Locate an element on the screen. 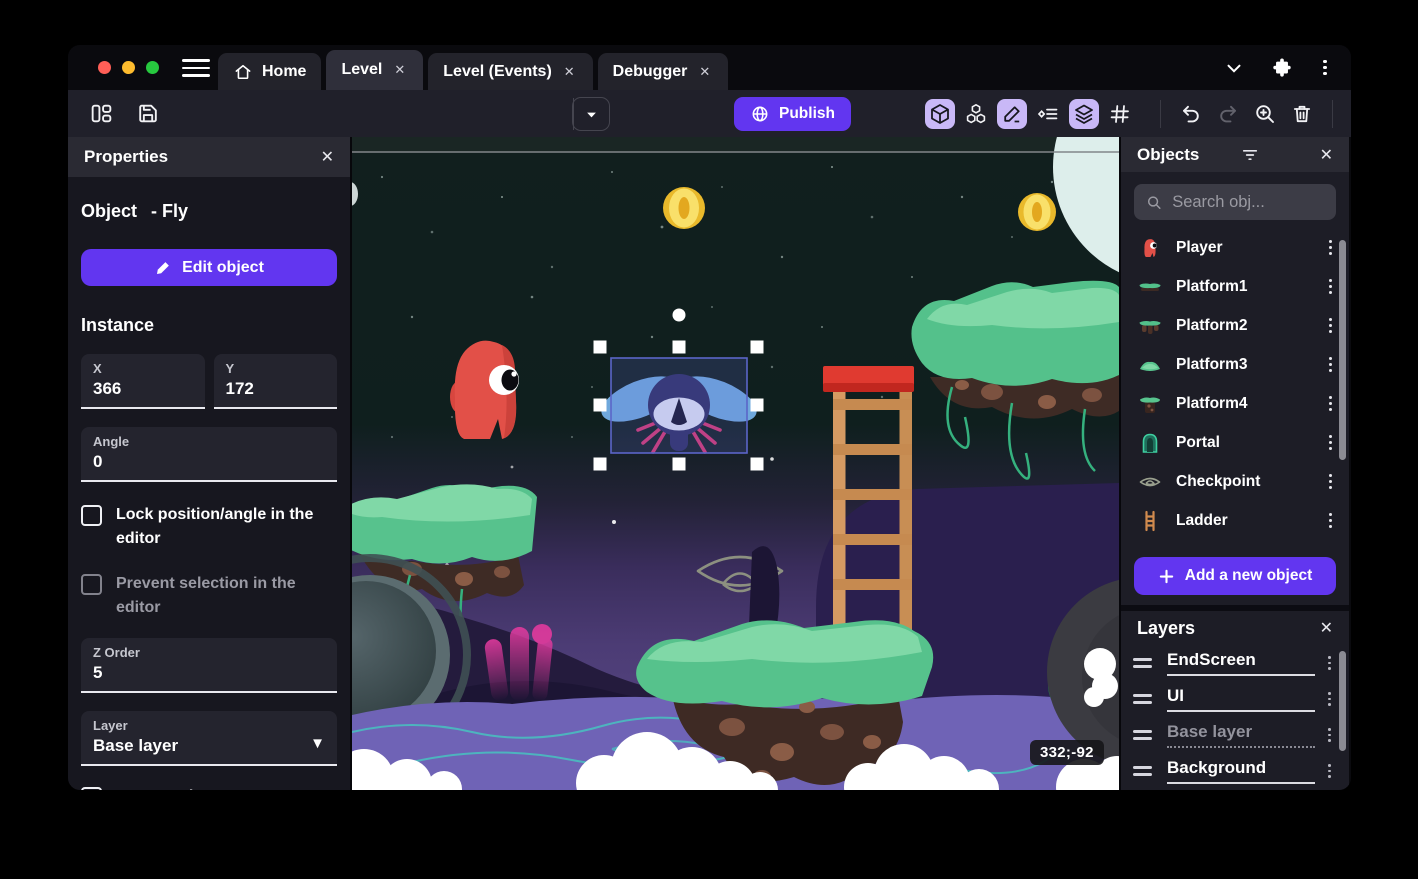 Image resolution: width=1418 pixels, height=879 pixels. objects-panel: Objects ✕ Player Platform is located at coordinates (1235, 371).